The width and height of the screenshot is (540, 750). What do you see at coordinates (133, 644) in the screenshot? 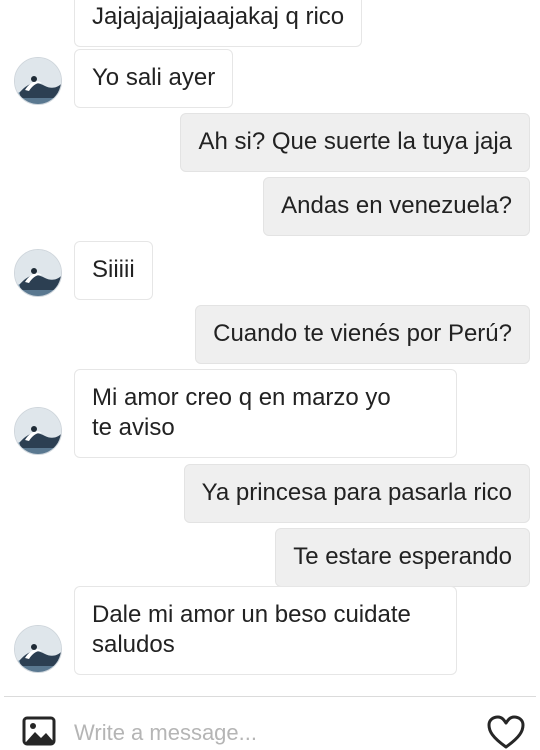
I see `message-text-line: saludos` at bounding box center [133, 644].